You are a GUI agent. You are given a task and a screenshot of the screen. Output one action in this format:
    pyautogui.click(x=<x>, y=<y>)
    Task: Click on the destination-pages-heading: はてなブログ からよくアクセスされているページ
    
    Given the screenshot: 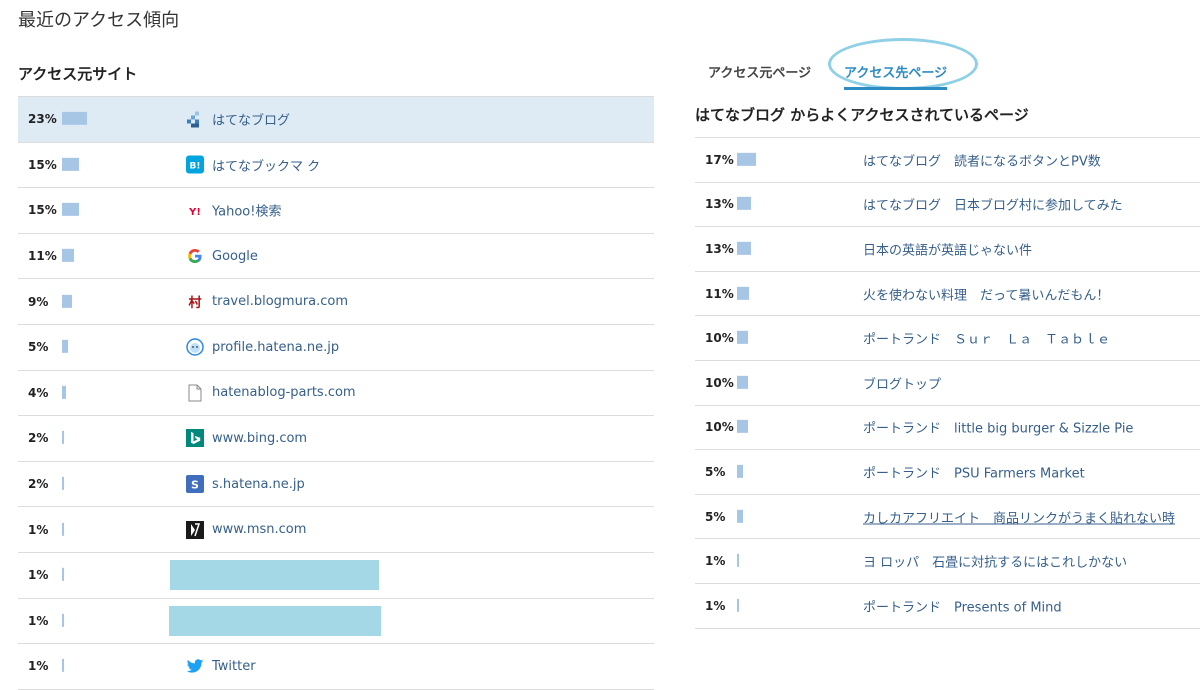 What is the action you would take?
    pyautogui.click(x=862, y=115)
    